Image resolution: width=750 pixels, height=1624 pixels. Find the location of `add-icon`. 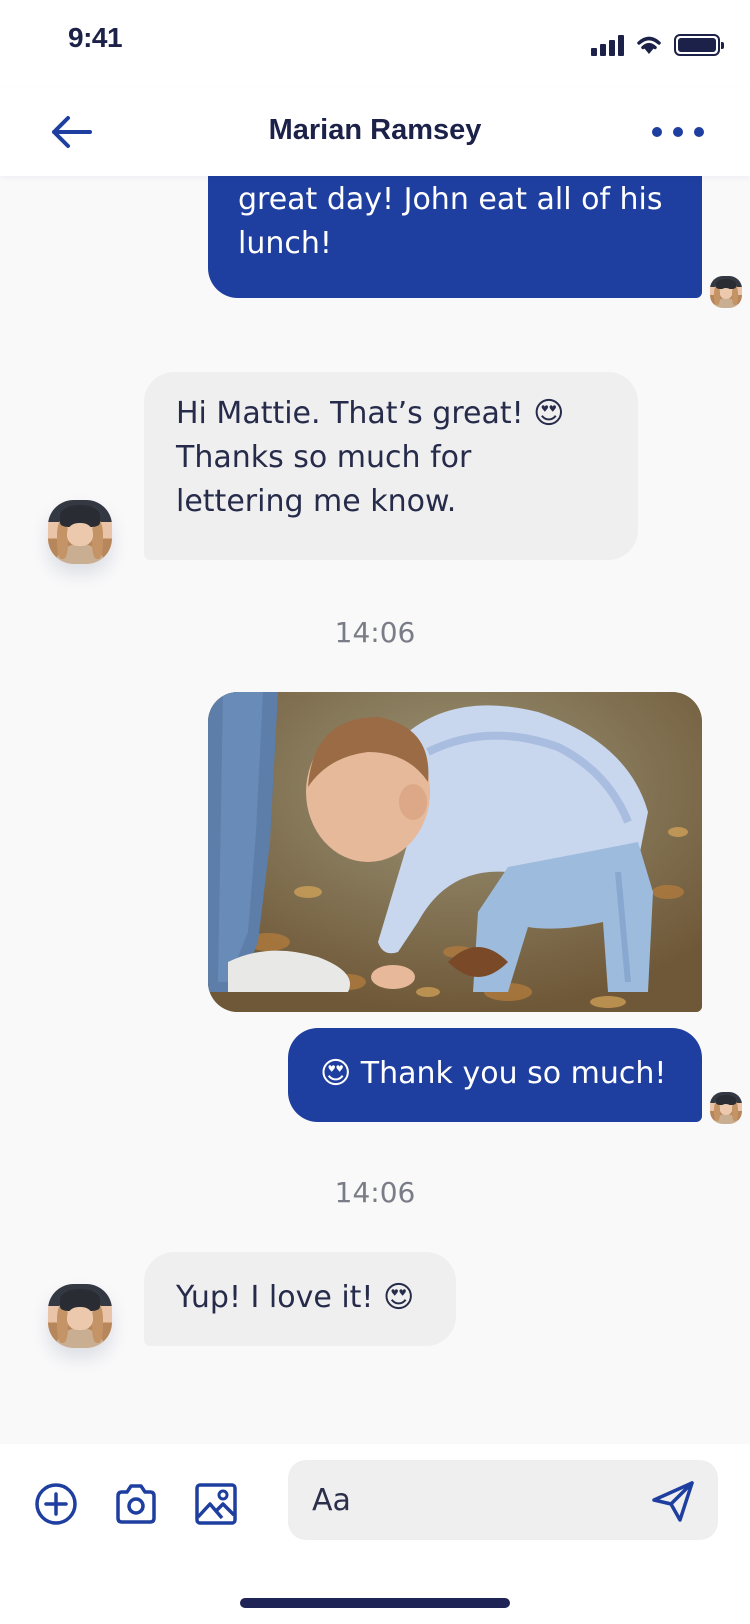

add-icon is located at coordinates (56, 1504).